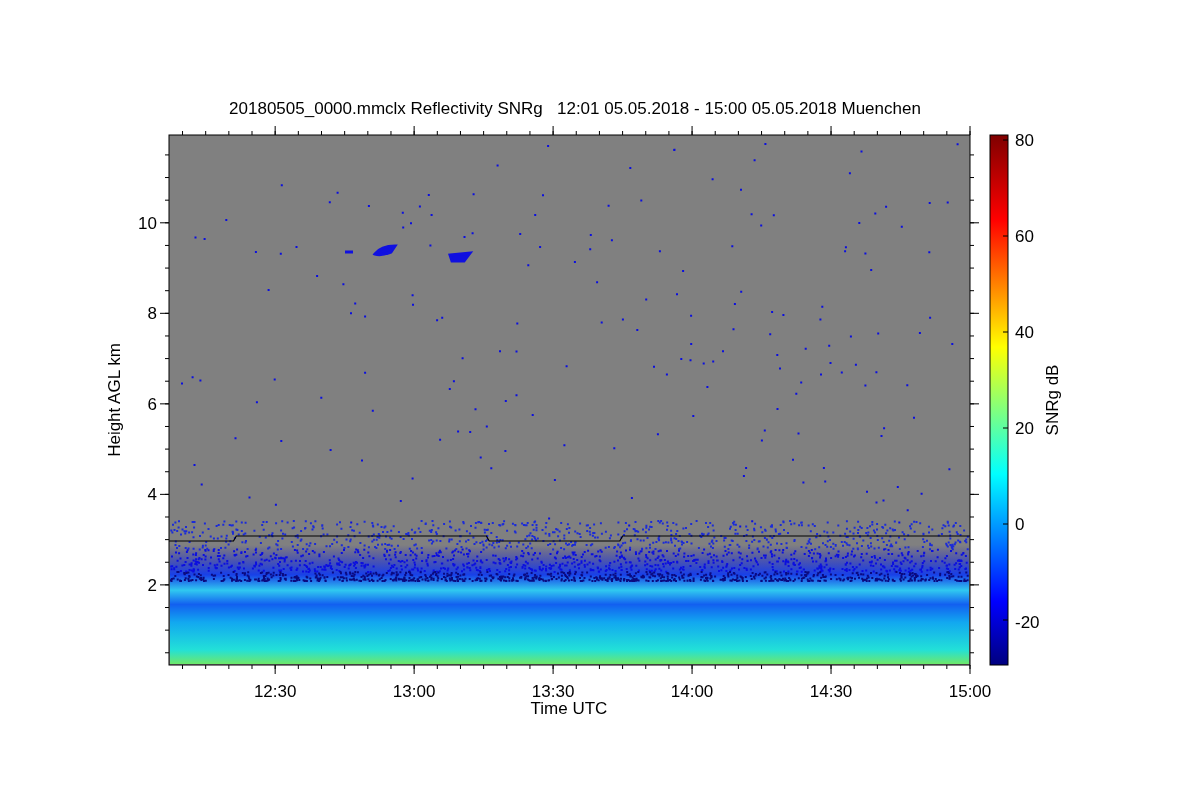 This screenshot has height=800, width=1200. What do you see at coordinates (152, 585) in the screenshot?
I see `y-tick-label: 2` at bounding box center [152, 585].